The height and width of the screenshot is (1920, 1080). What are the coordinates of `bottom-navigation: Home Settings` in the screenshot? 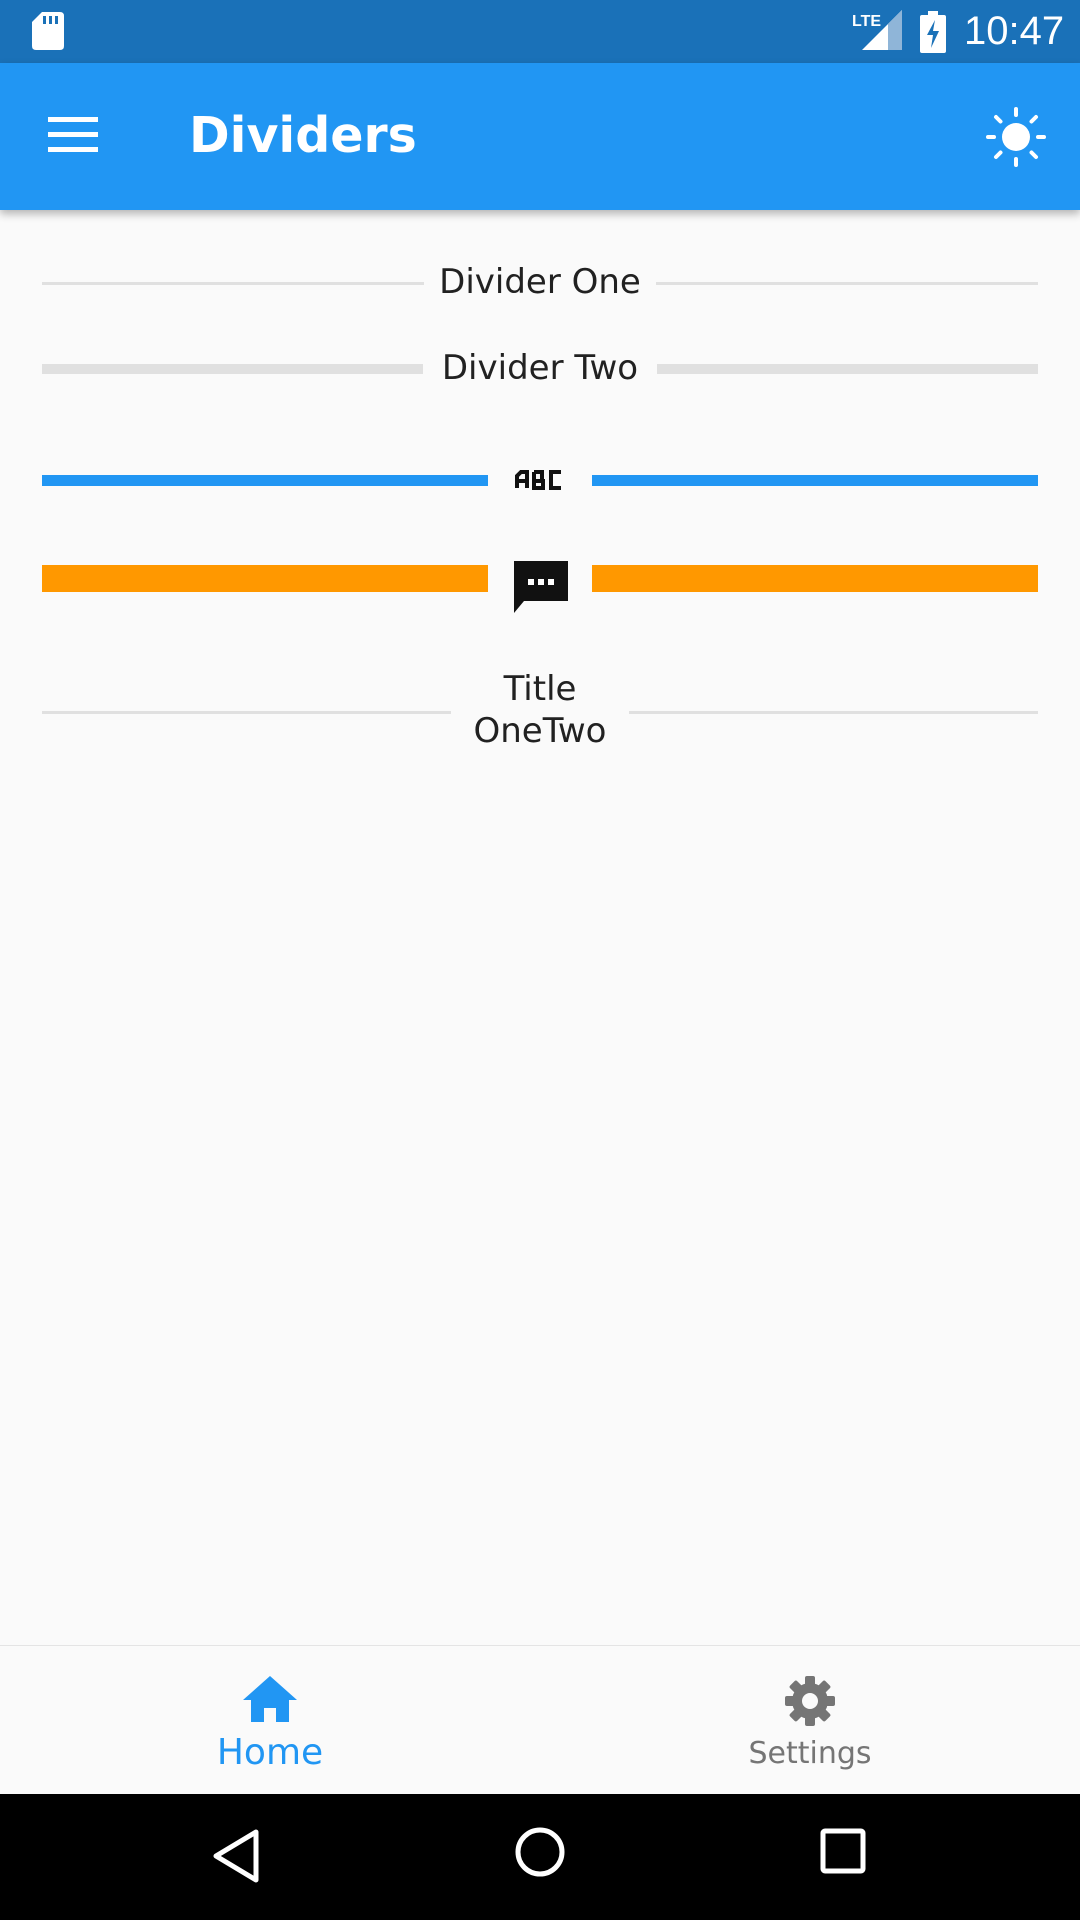 It's located at (540, 1719).